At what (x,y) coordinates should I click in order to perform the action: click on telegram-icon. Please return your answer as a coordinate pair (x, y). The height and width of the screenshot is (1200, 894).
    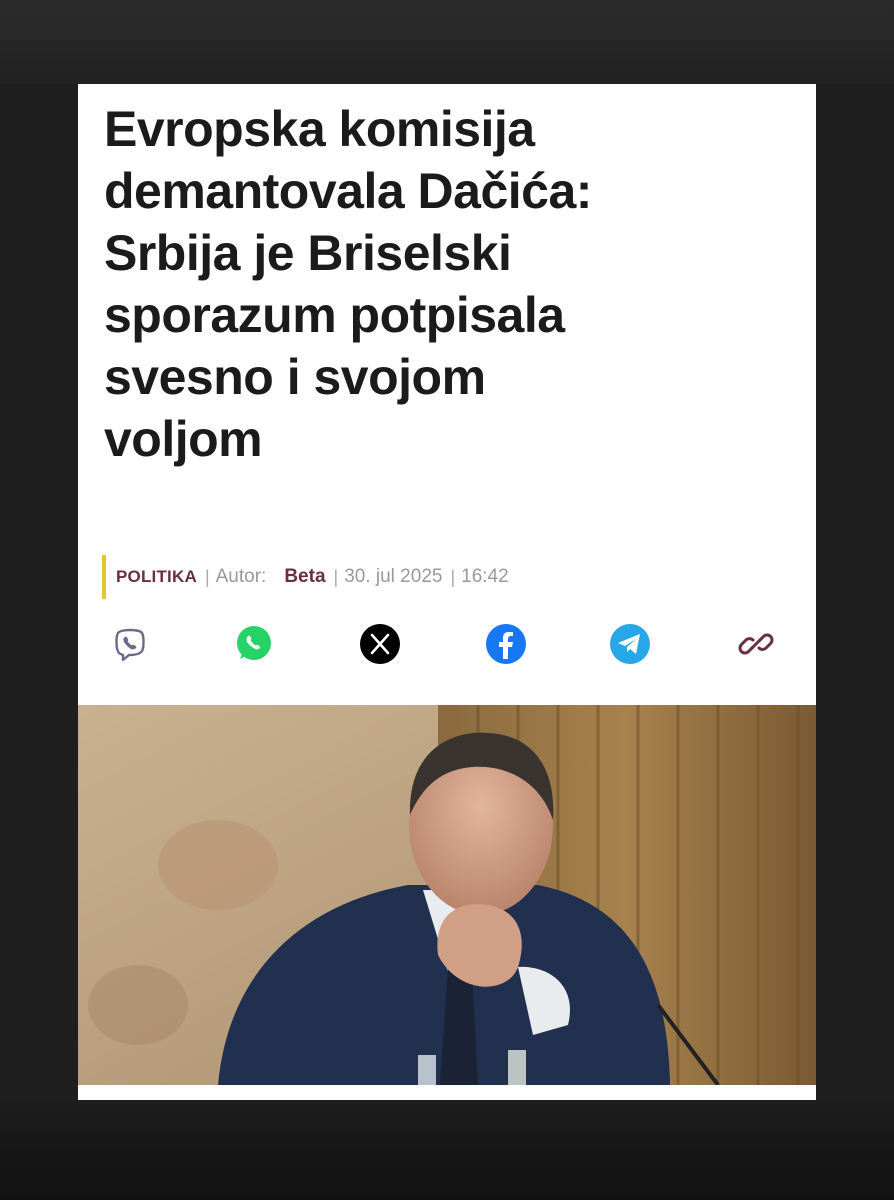
    Looking at the image, I should click on (630, 644).